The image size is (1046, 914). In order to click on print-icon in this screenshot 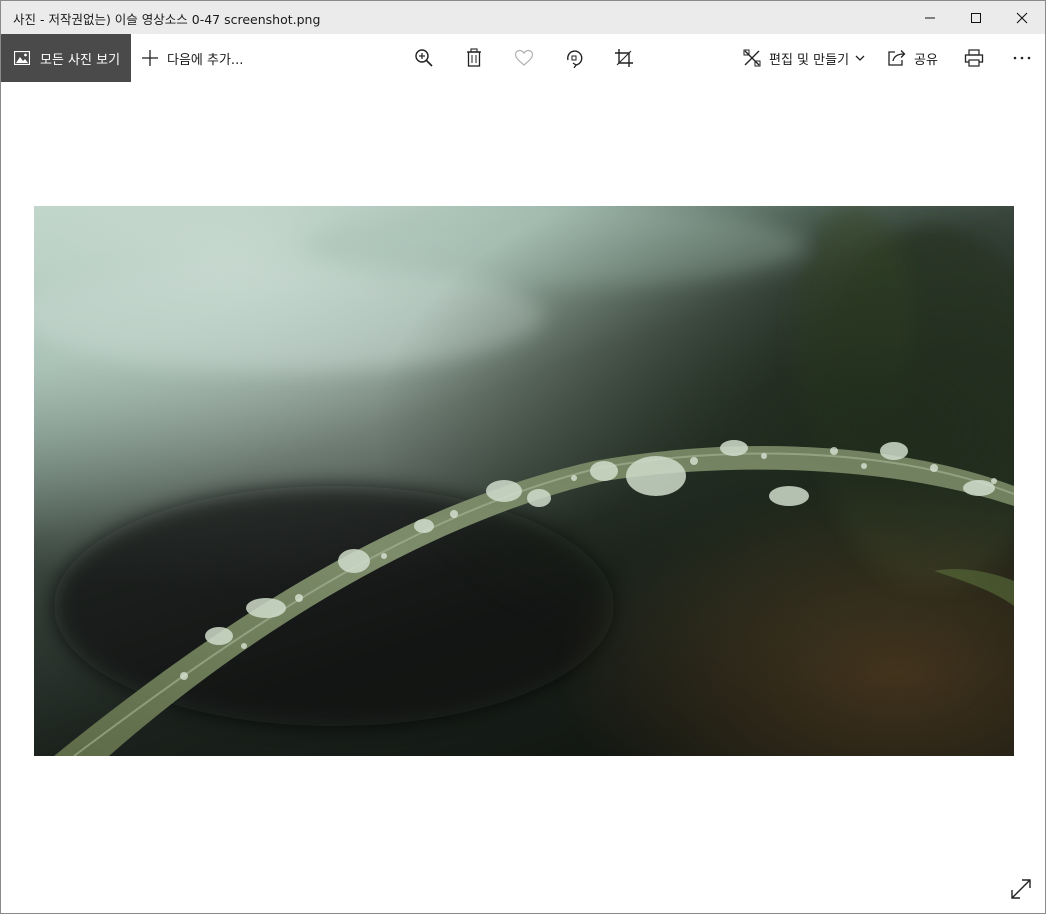, I will do `click(974, 58)`.